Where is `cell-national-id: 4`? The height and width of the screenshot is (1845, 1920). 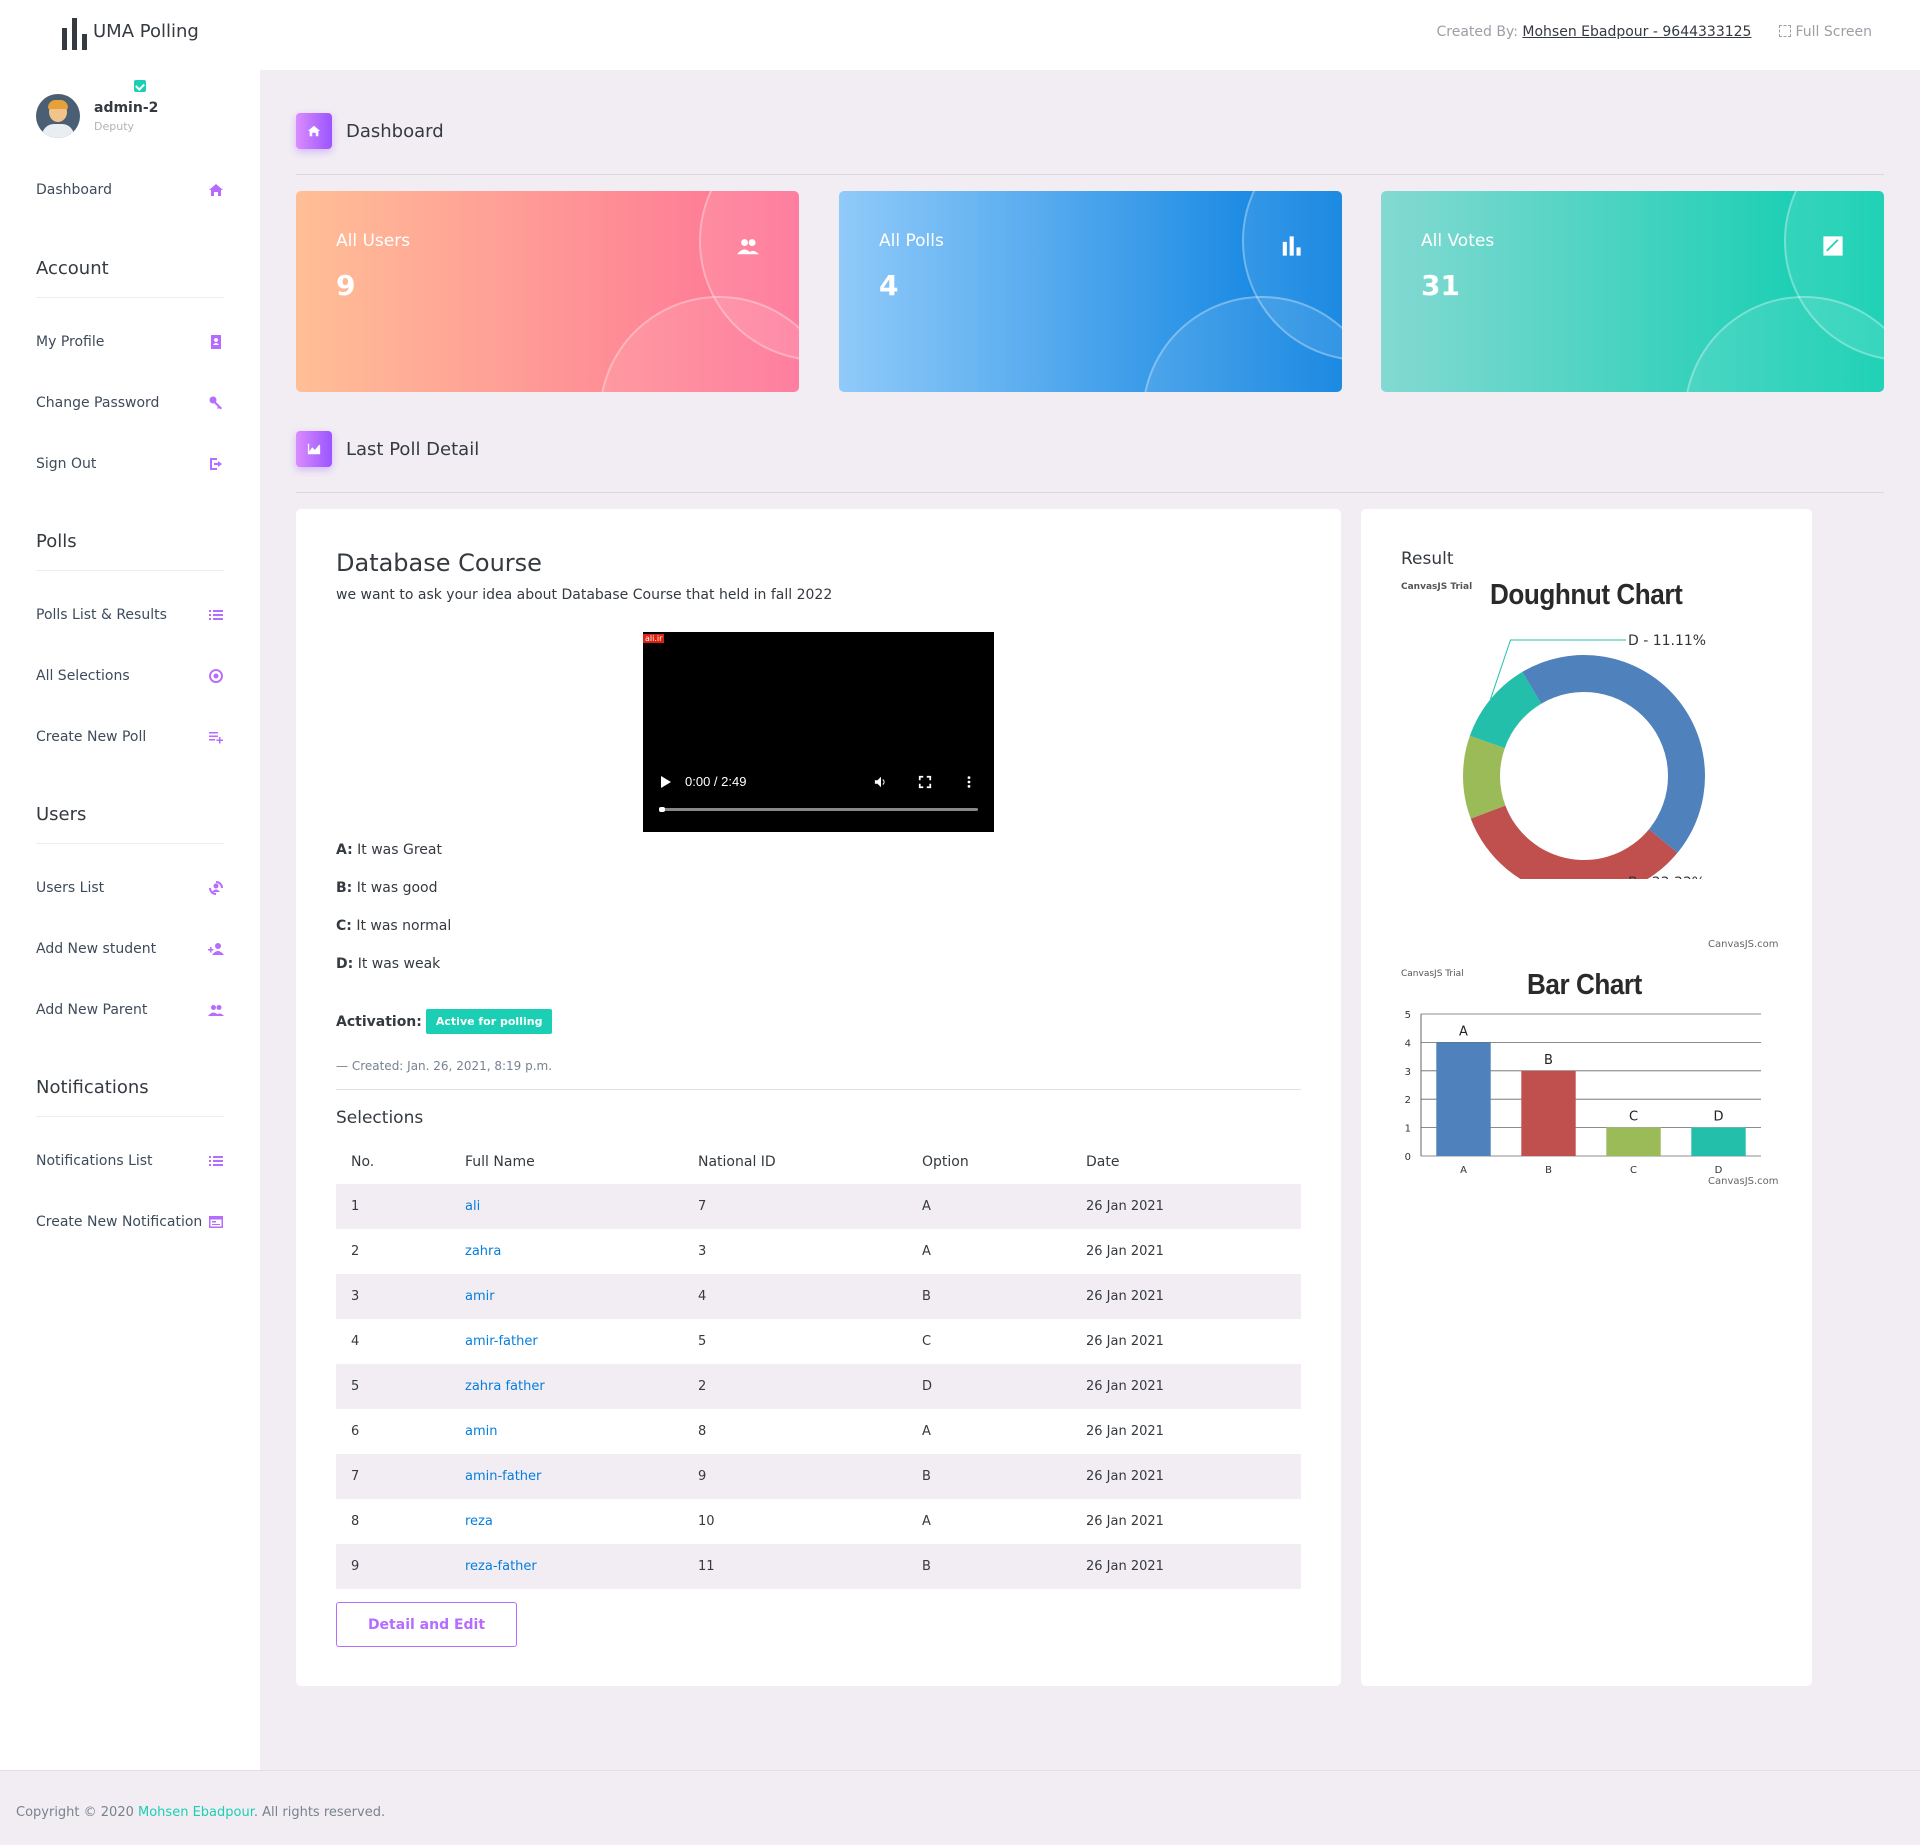
cell-national-id: 4 is located at coordinates (702, 1296).